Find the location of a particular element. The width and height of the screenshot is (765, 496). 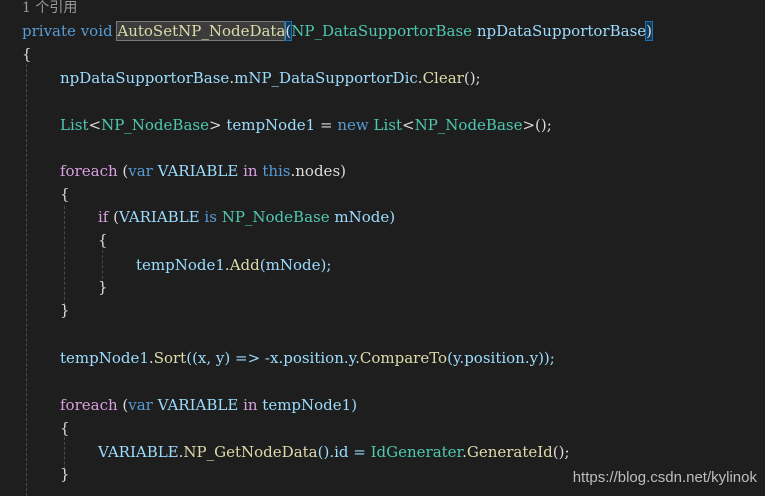

code-line: tempNode1.Add(mNode); is located at coordinates (233, 265).